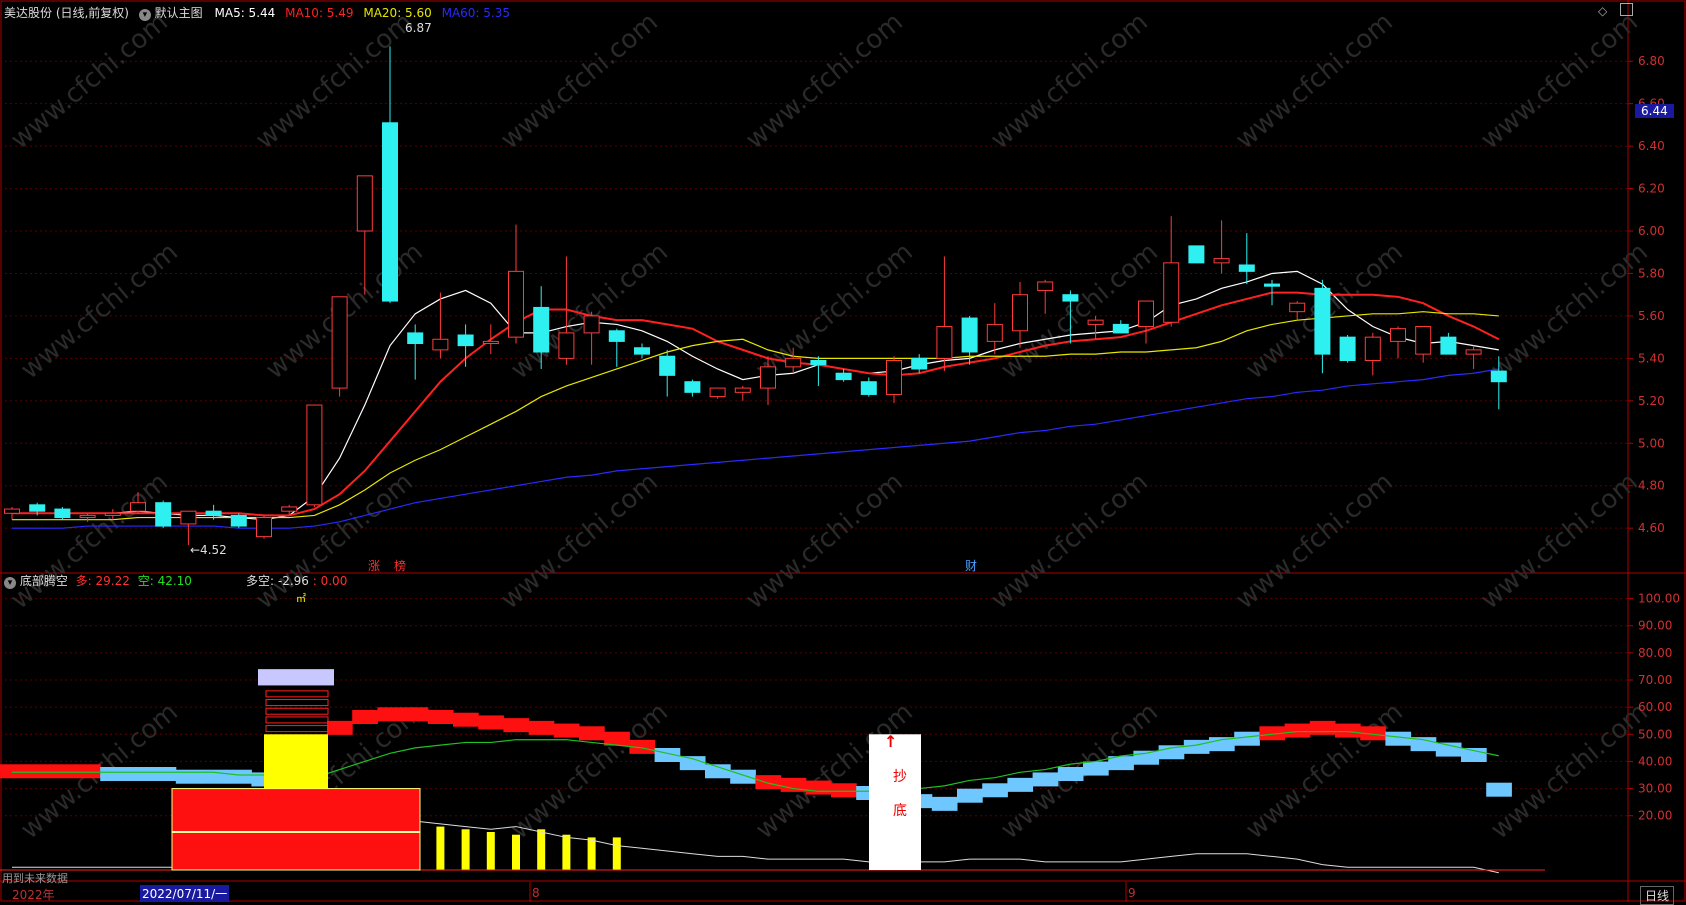 This screenshot has width=1686, height=905. Describe the element at coordinates (1602, 11) in the screenshot. I see `diamond-icon: ◇` at that location.